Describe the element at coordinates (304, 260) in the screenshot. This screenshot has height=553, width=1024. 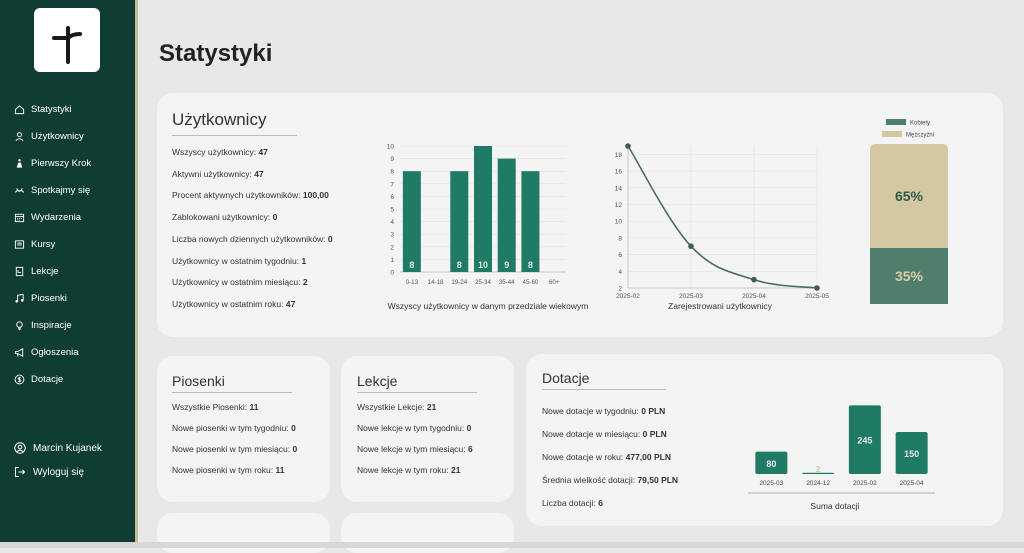
I see `stat-value: 1` at that location.